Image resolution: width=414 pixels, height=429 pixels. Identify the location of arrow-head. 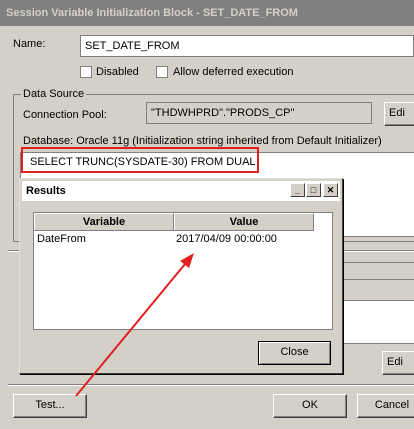
(187, 260).